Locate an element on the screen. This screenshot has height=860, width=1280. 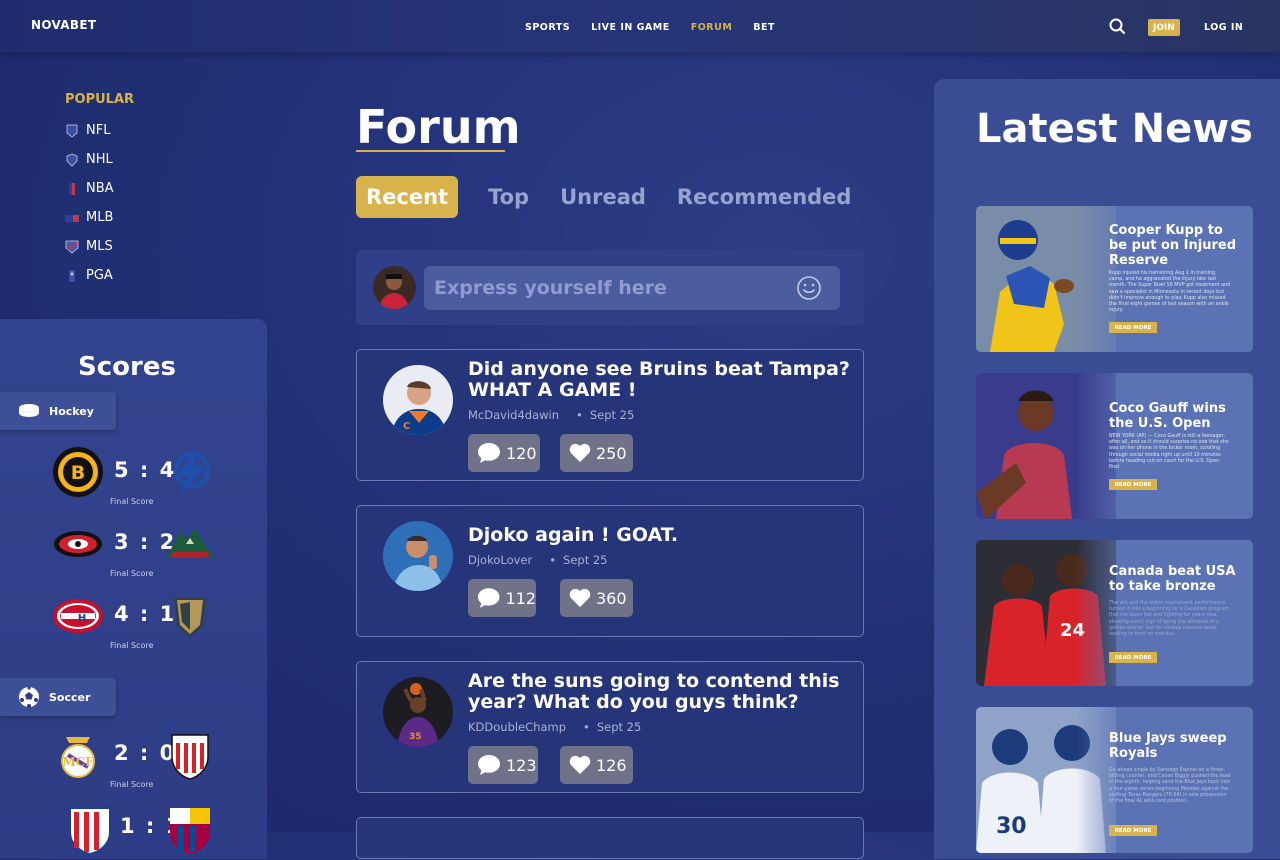
golden-knights-logo-icon is located at coordinates (190, 618).